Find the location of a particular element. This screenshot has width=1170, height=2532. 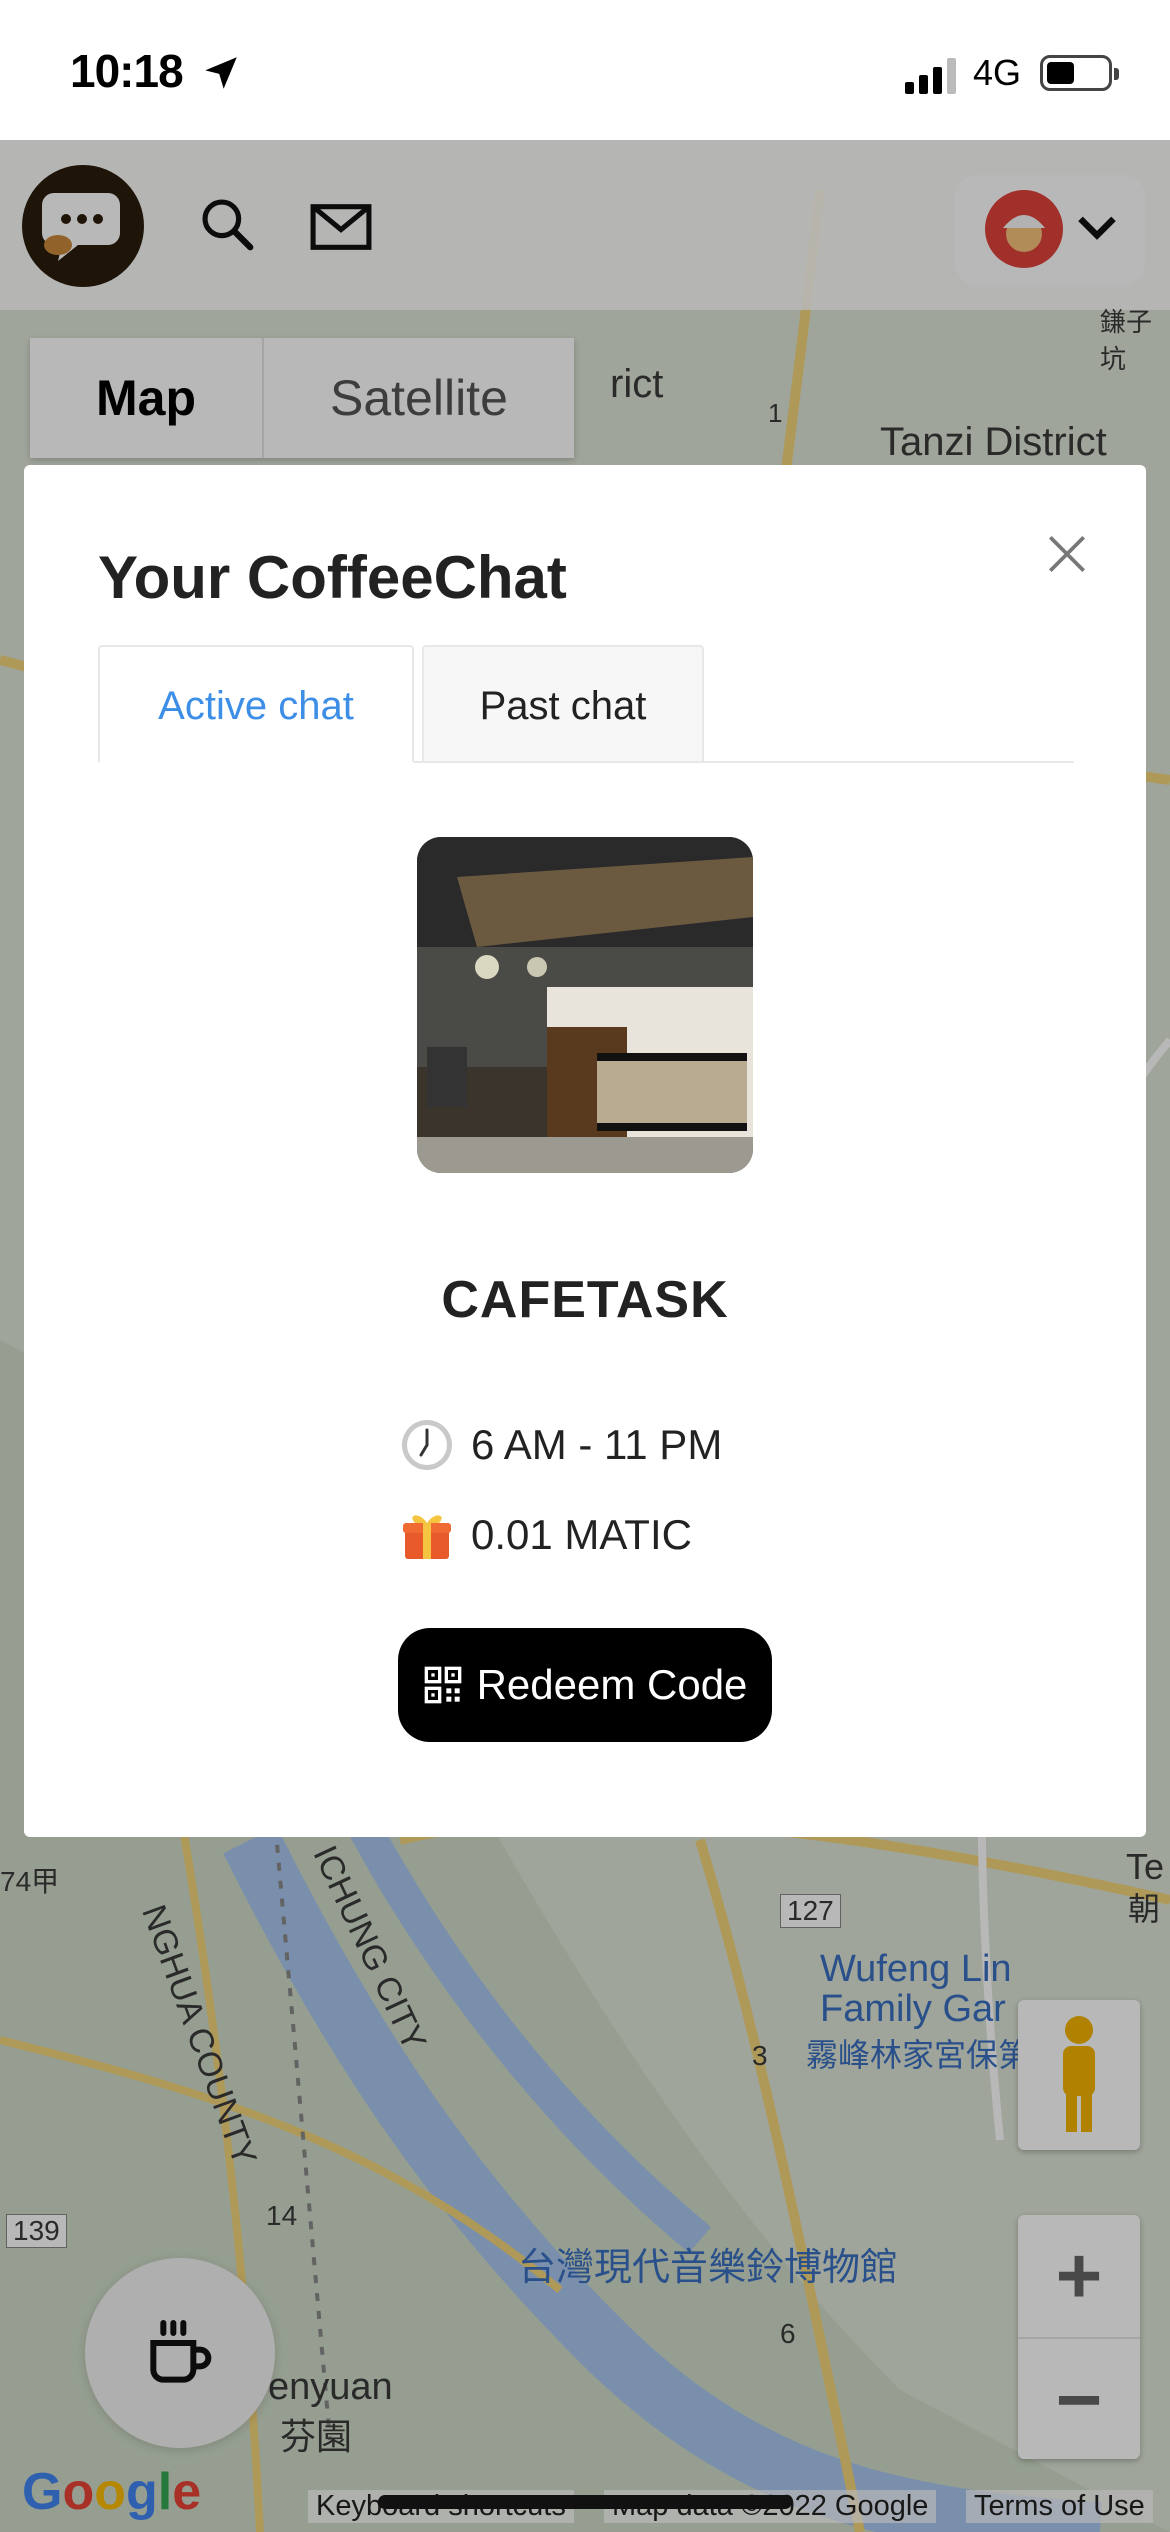

zoom-out-button: − is located at coordinates (1079, 2398).